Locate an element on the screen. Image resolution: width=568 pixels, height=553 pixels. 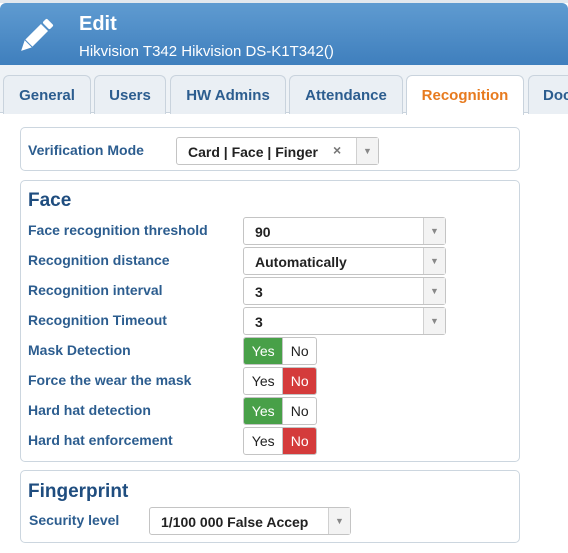
recognition-distance-label: Recognition distance is located at coordinates (99, 260).